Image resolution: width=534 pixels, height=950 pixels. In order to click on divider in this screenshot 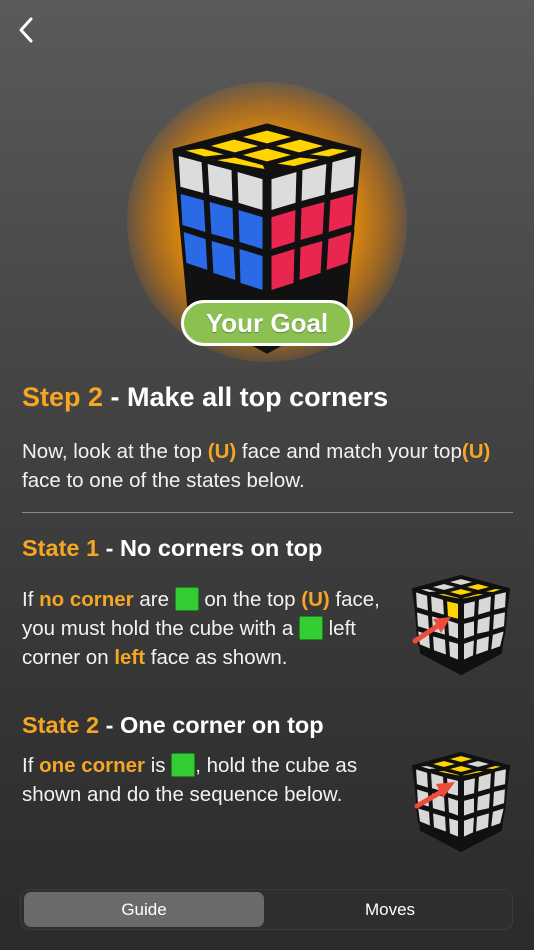, I will do `click(267, 512)`.